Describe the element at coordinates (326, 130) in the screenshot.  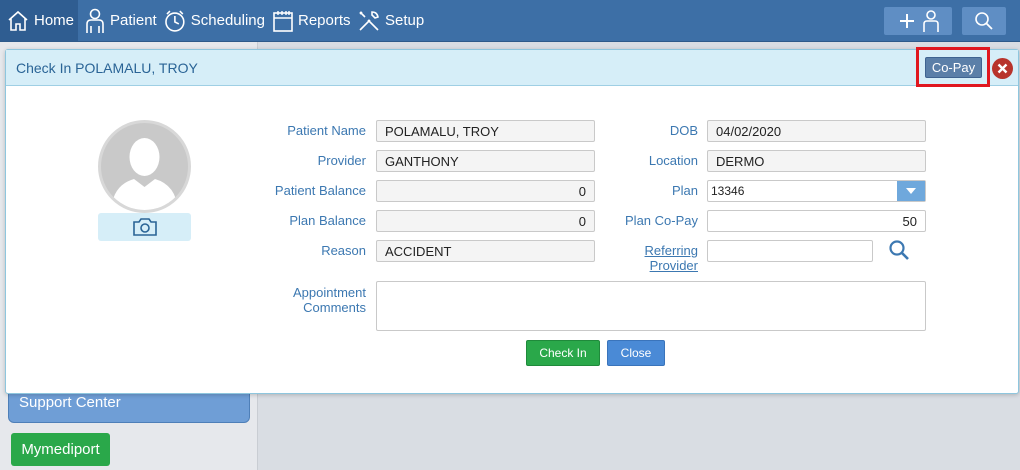
I see `patient-name-label: Patient Name` at that location.